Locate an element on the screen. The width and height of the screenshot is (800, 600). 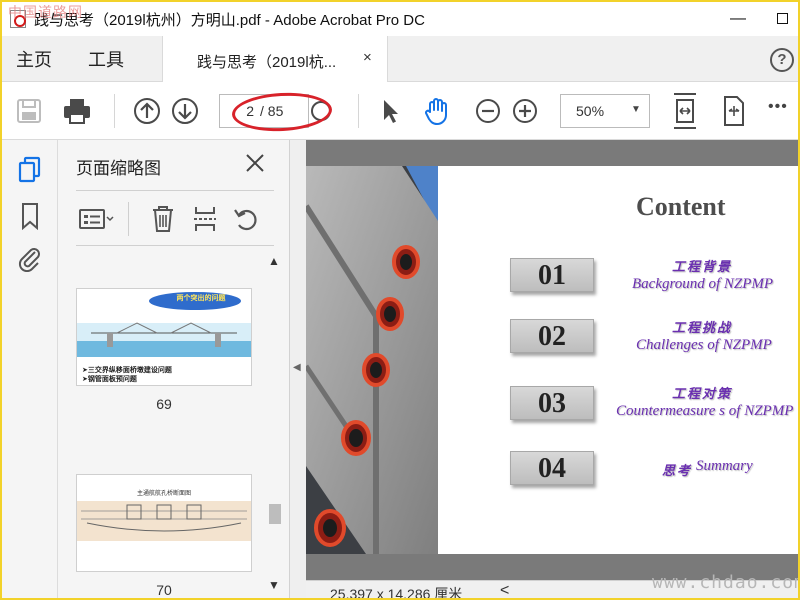
thumbnail-tools is located at coordinates (174, 220).